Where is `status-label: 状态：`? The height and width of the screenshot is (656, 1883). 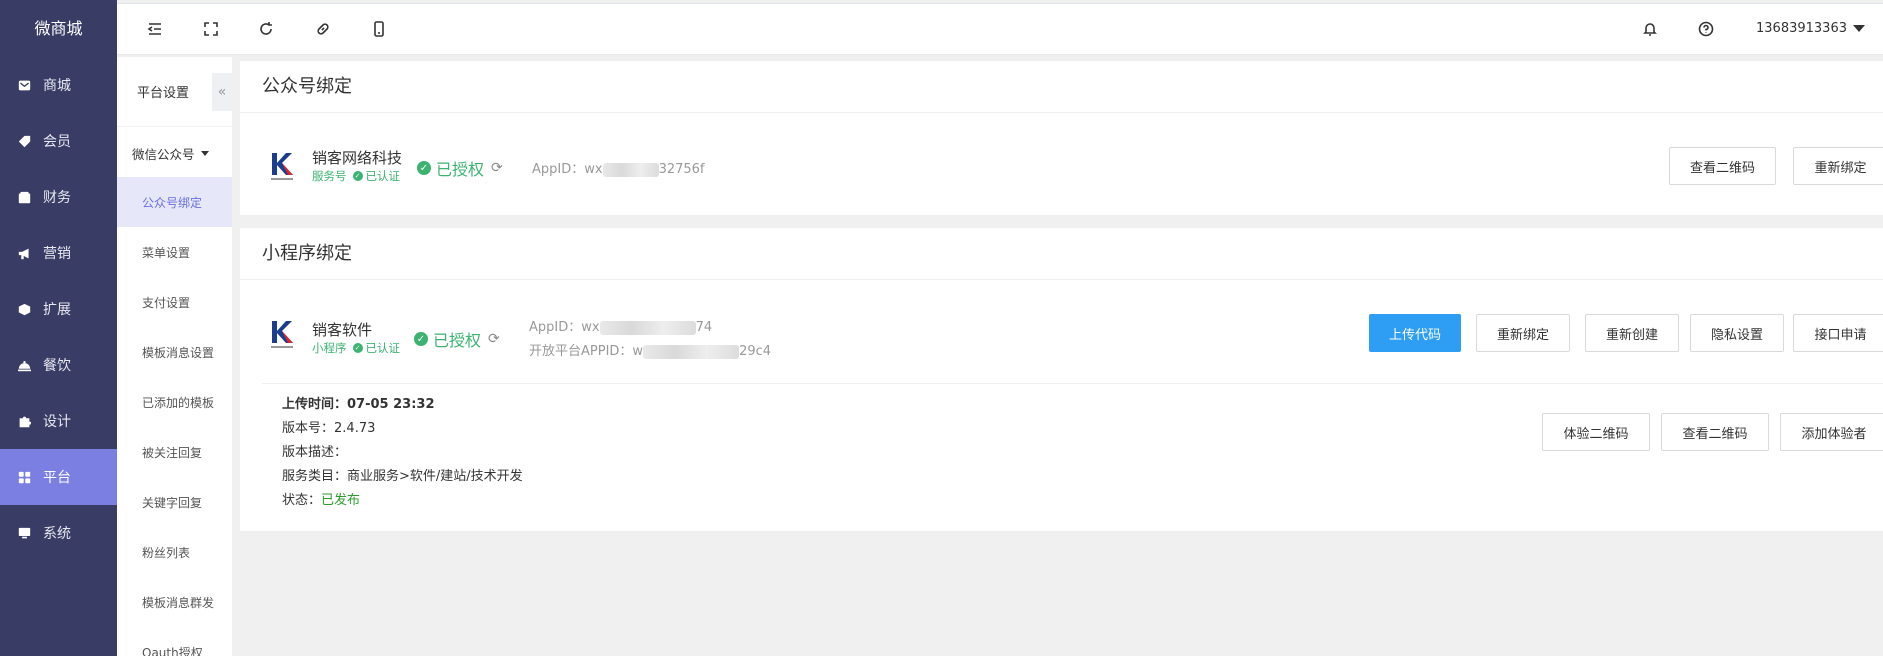
status-label: 状态： is located at coordinates (302, 500).